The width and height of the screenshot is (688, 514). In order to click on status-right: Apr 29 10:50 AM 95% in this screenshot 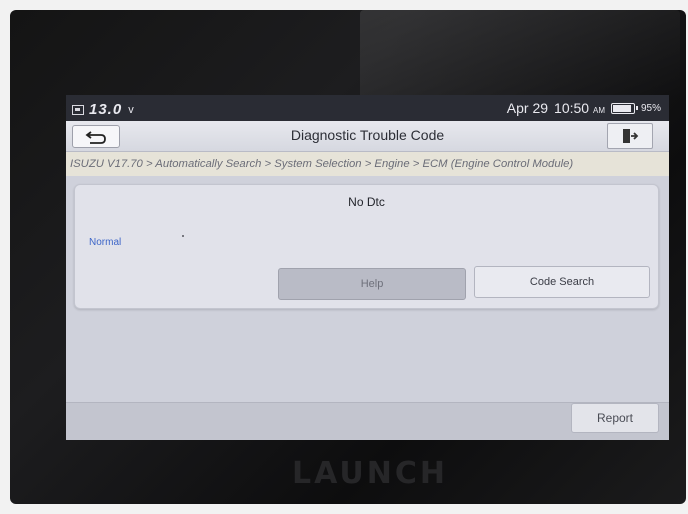, I will do `click(584, 108)`.